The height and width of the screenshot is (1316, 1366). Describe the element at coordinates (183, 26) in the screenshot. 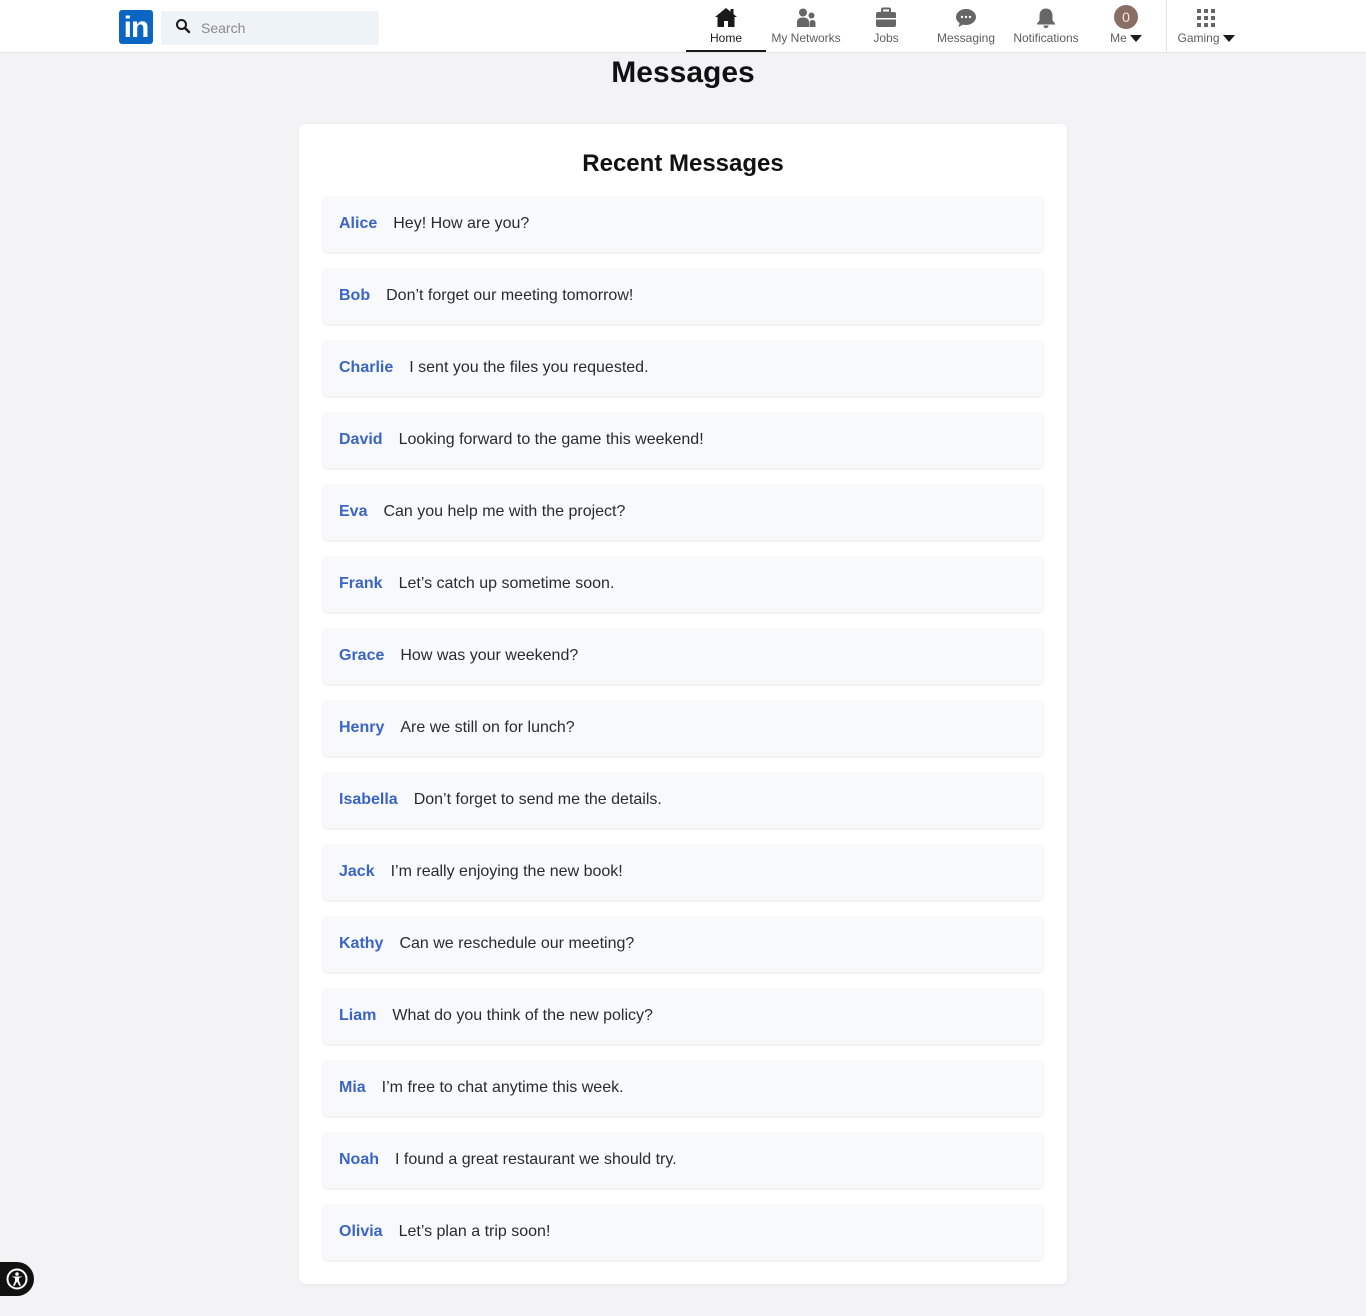

I see `search-icon` at that location.